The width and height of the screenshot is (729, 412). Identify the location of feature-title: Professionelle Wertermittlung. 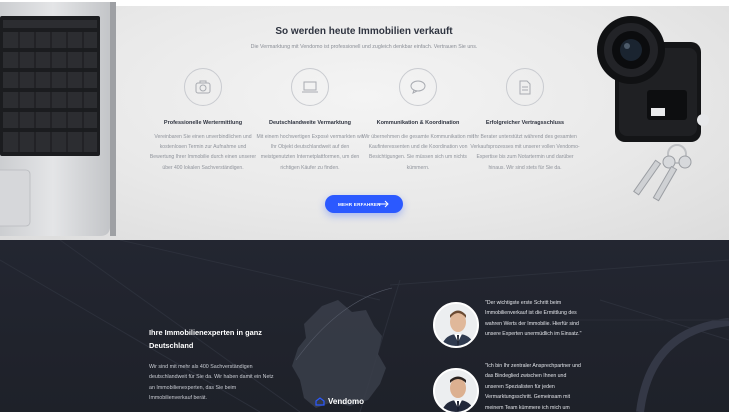
(203, 123).